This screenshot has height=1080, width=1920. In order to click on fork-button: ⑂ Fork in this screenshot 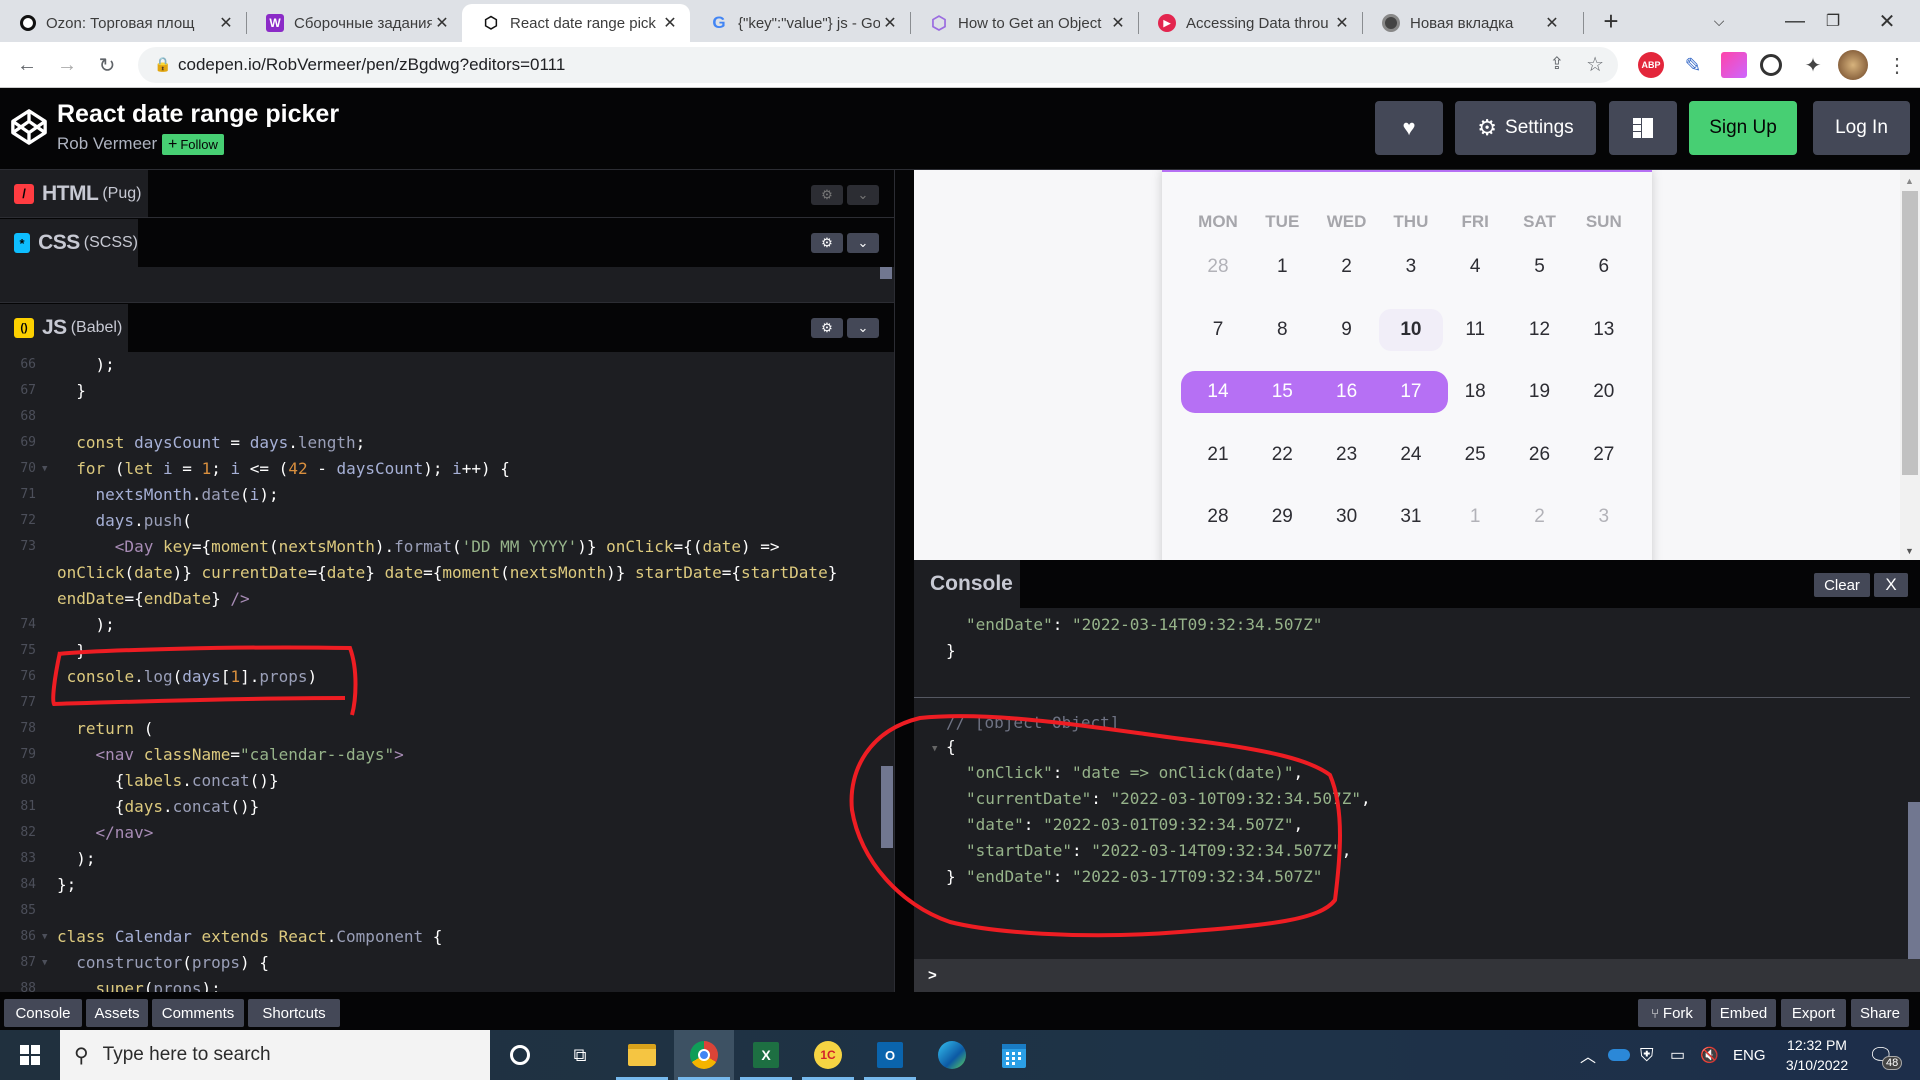, I will do `click(1672, 1013)`.